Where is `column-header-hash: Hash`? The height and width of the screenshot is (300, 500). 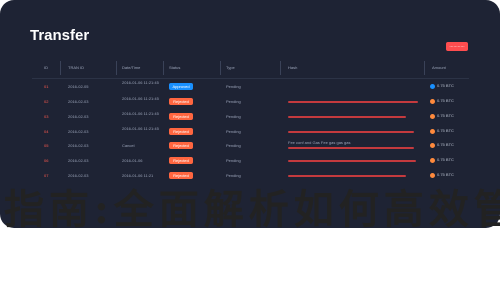 column-header-hash: Hash is located at coordinates (292, 68).